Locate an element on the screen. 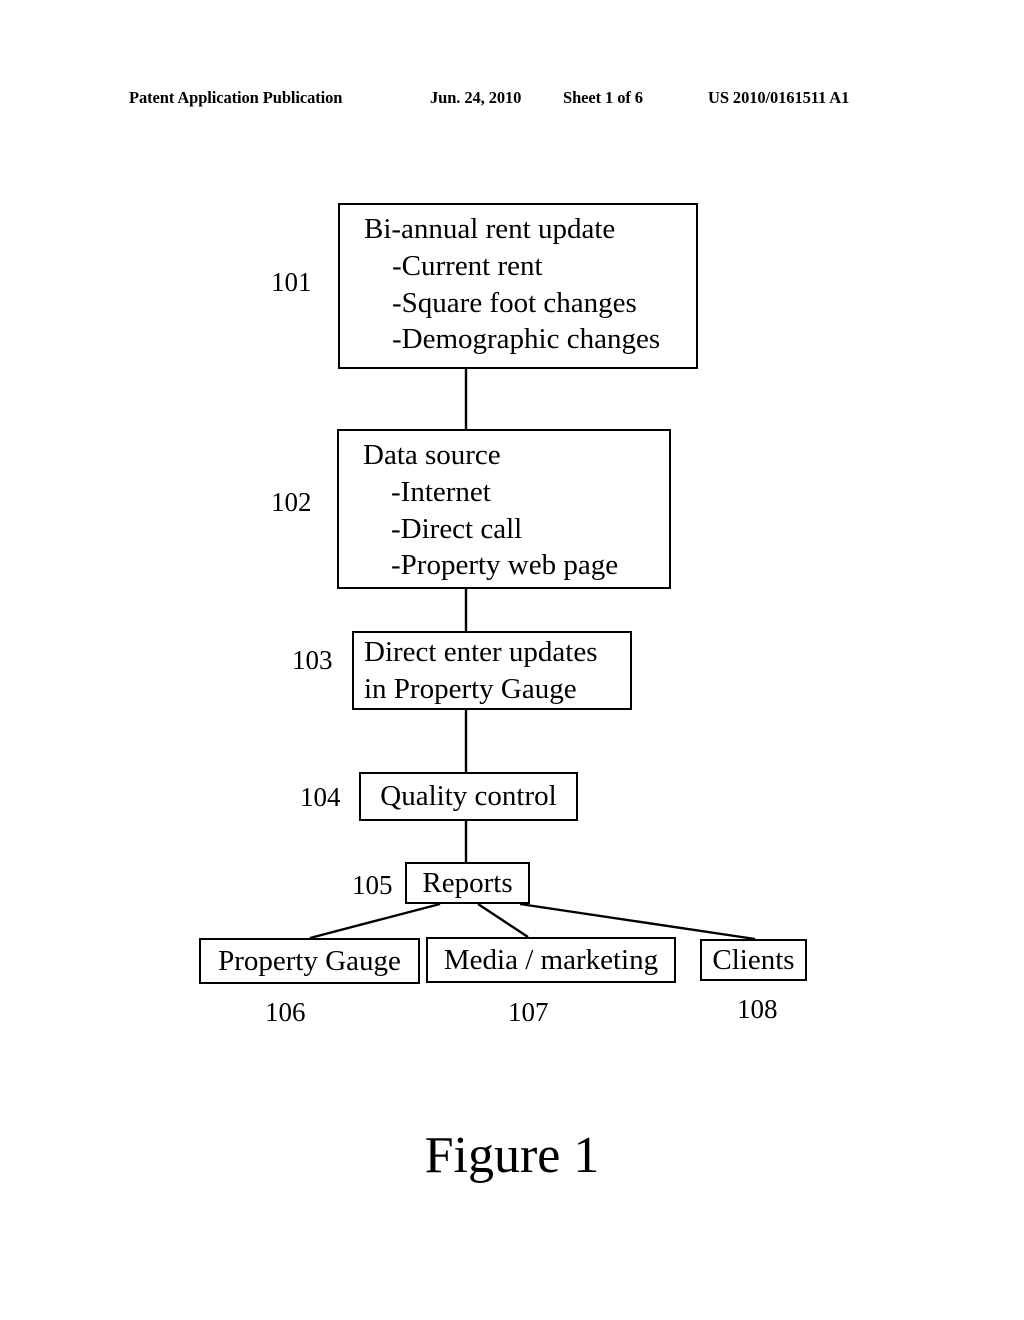  reference-numeral-107: 107 is located at coordinates (528, 1012).